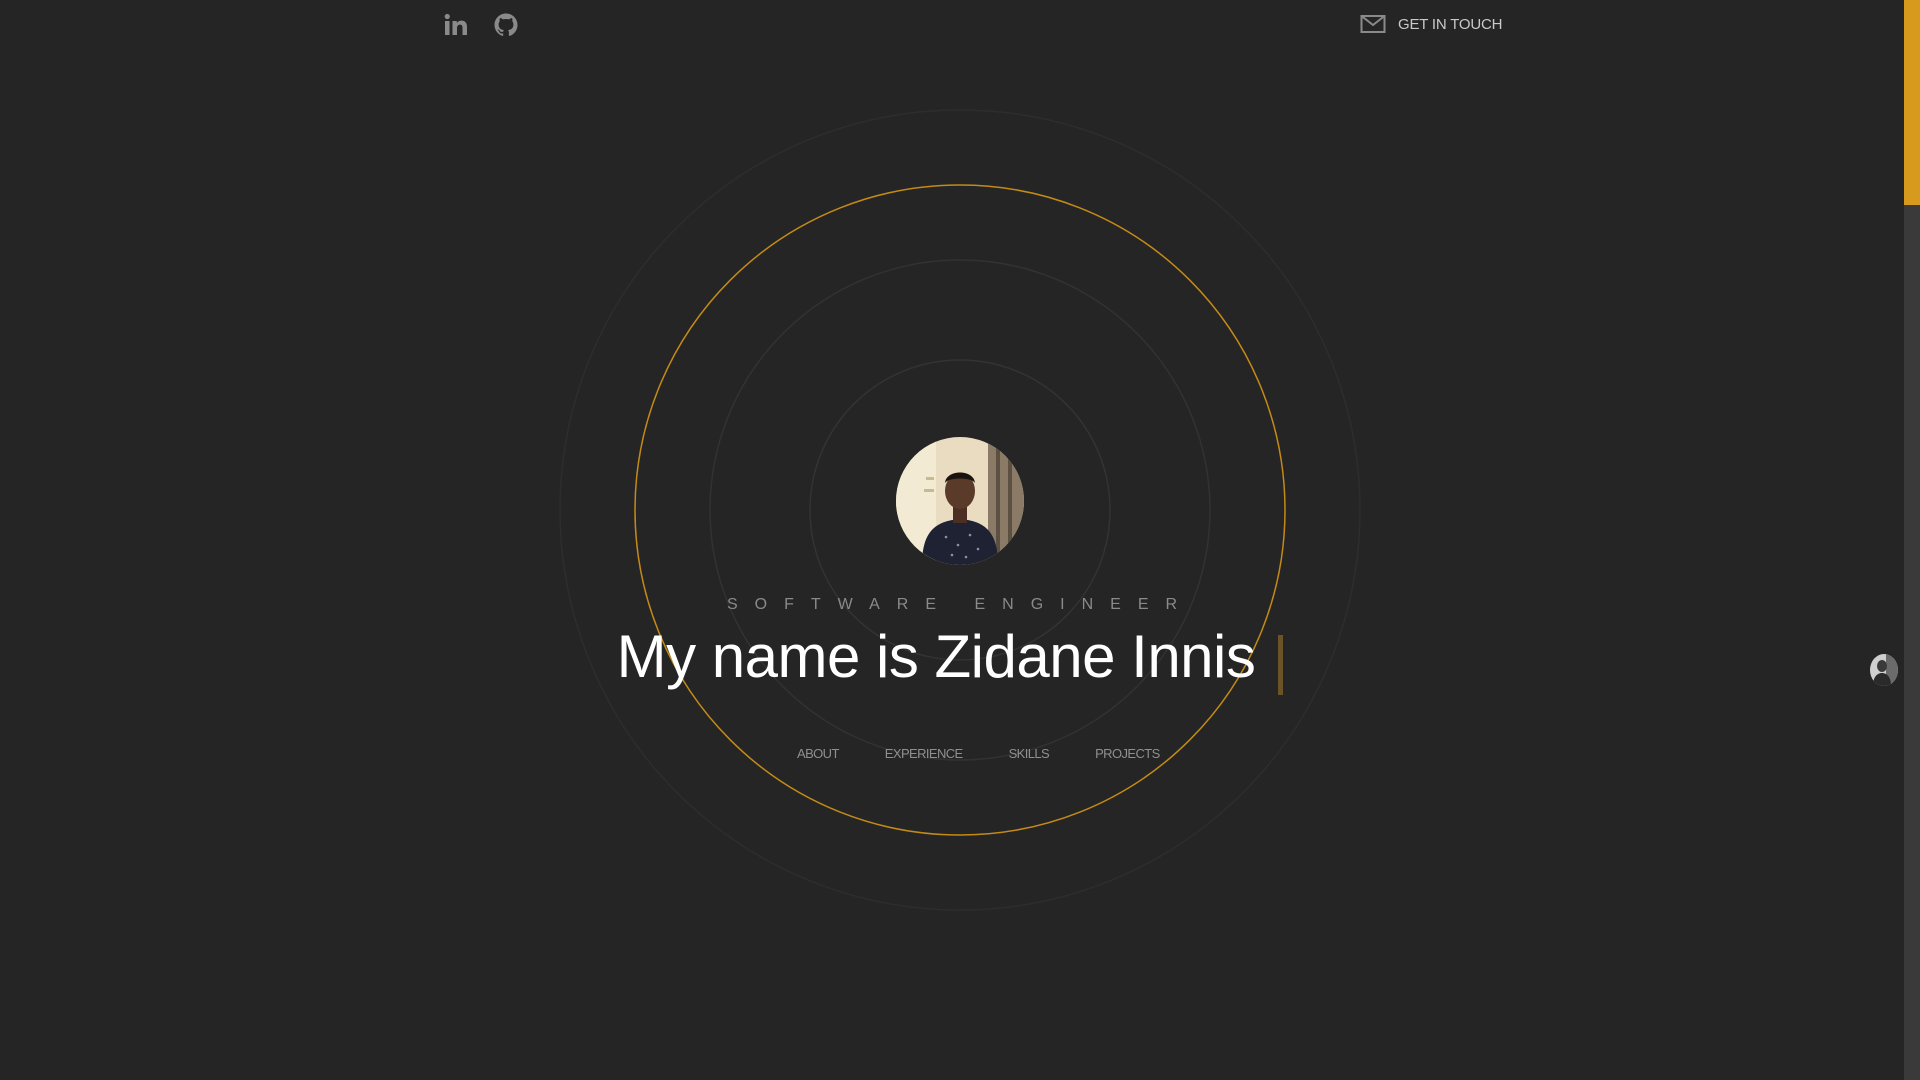 This screenshot has width=1920, height=1080. I want to click on headline-wrapper: My name is Zidane Innis, so click(950, 658).